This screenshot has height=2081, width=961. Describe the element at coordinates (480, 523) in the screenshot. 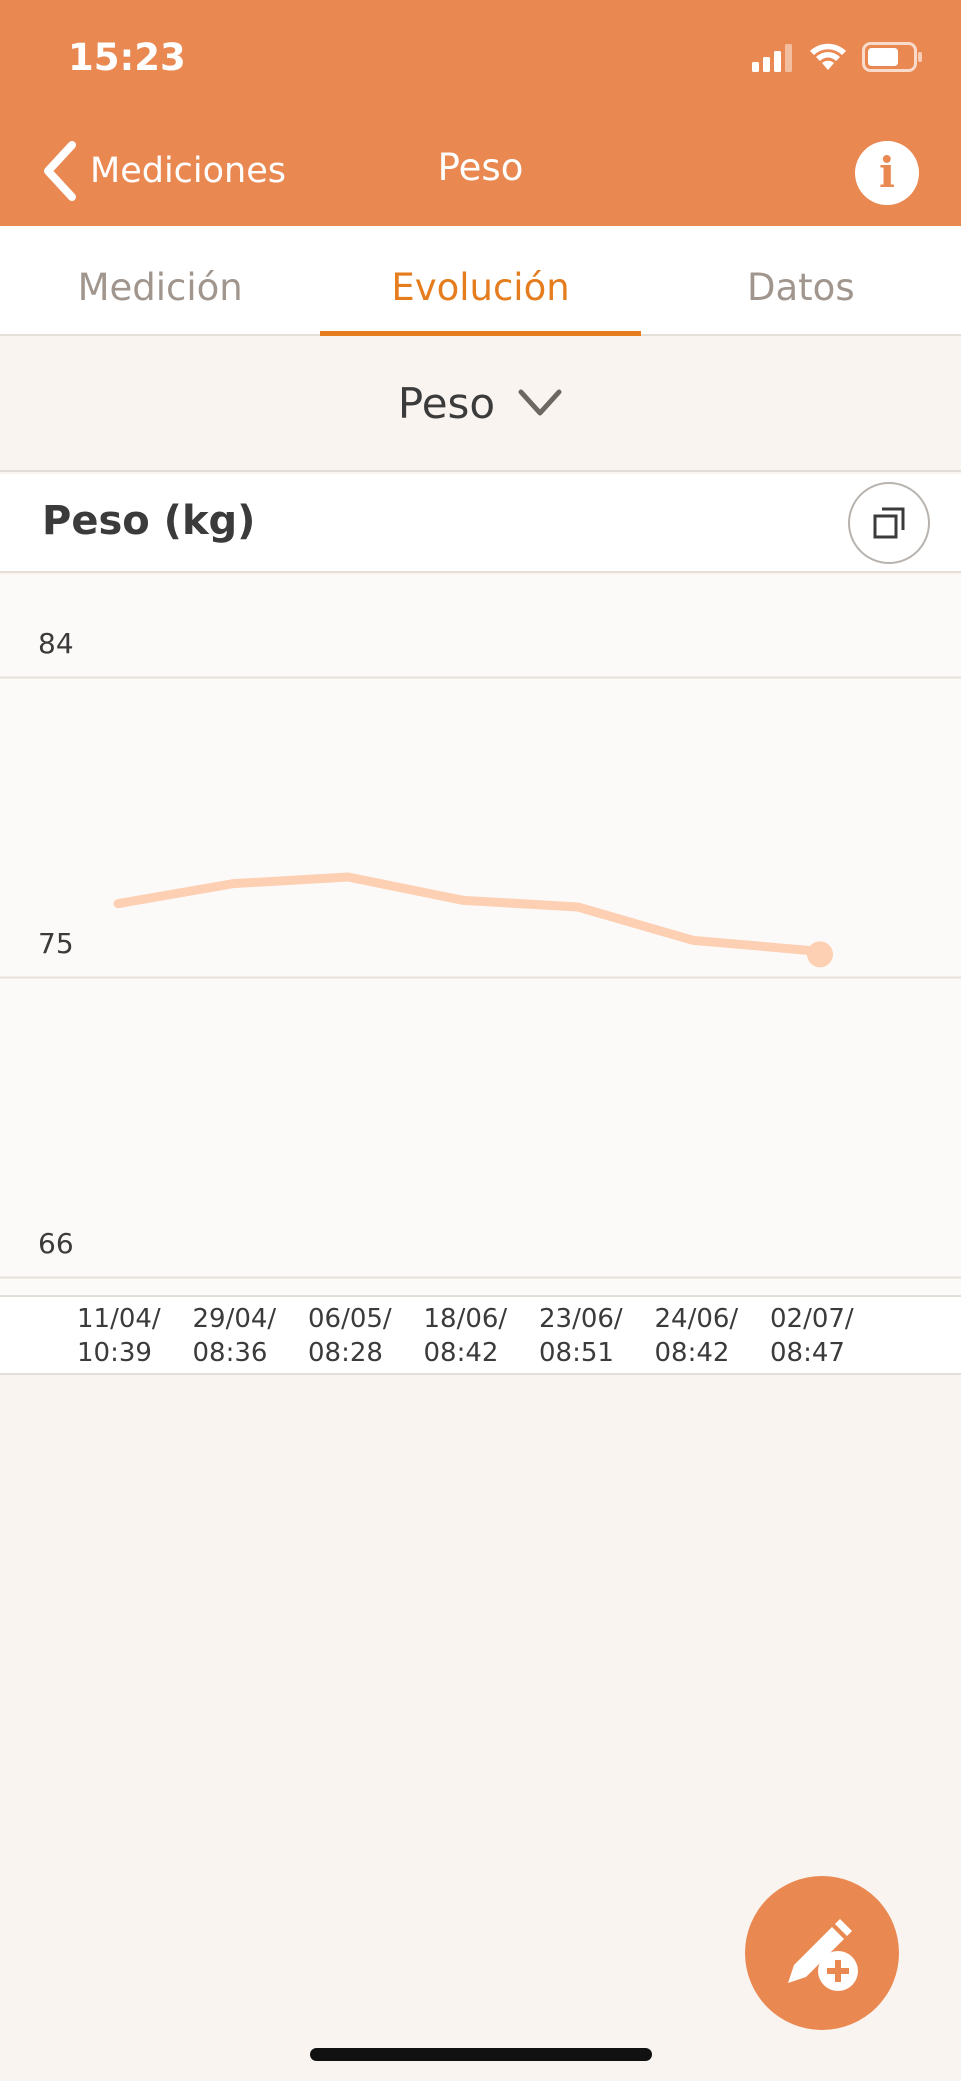

I see `chart-header: Peso (kg)` at that location.